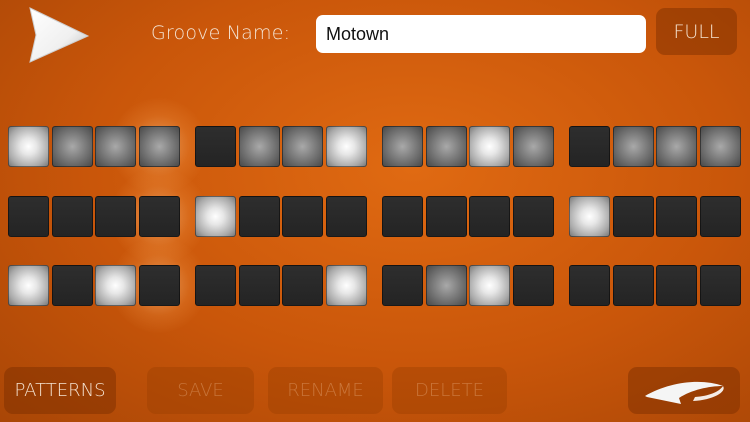 The height and width of the screenshot is (422, 750). I want to click on save-button: SAVE, so click(200, 390).